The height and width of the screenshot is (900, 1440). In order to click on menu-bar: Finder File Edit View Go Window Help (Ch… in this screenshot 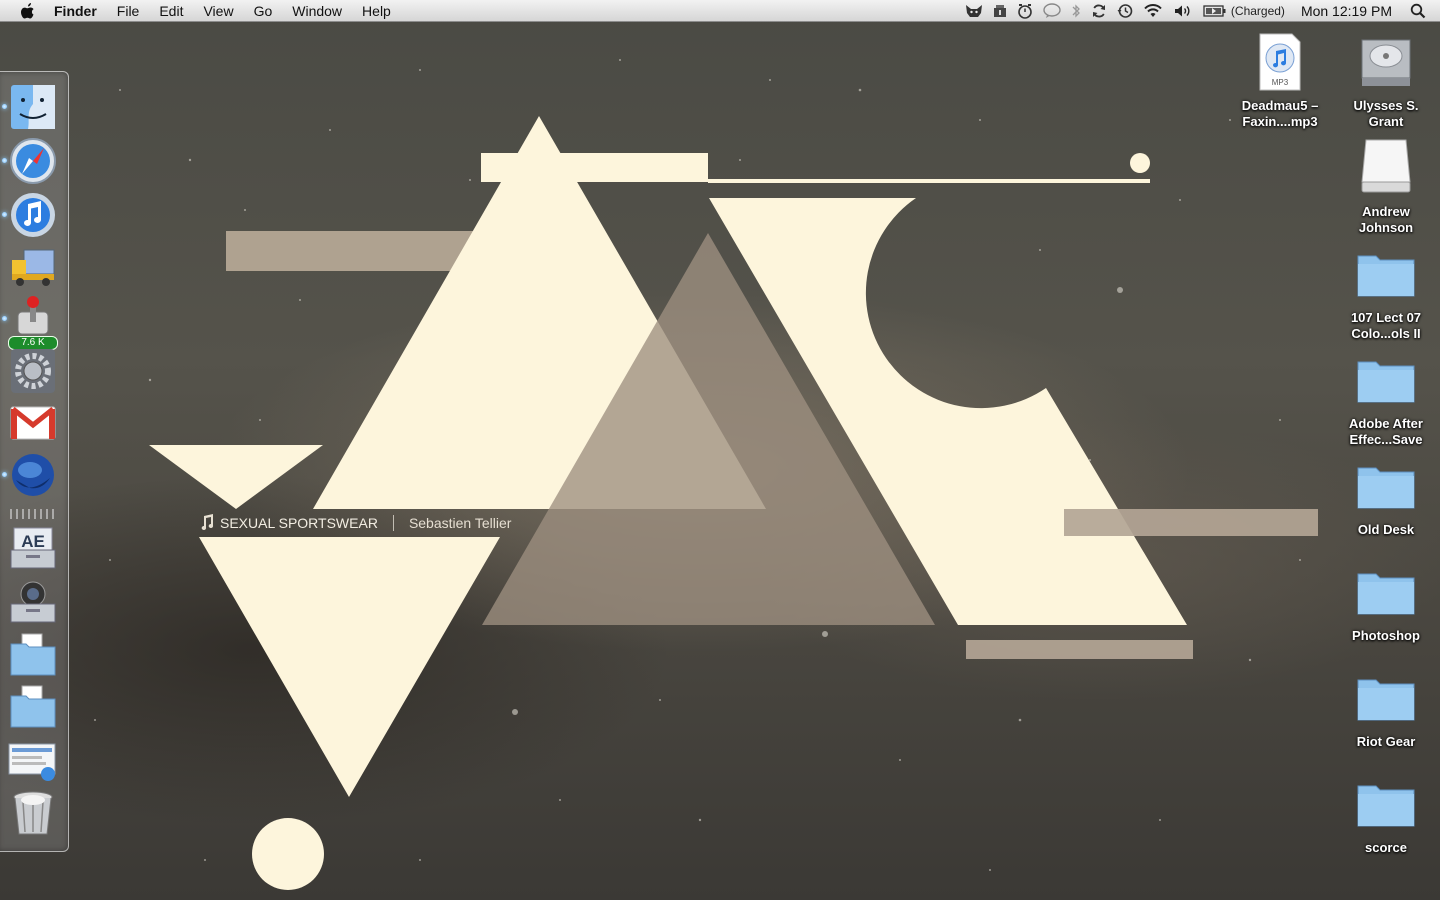, I will do `click(720, 11)`.